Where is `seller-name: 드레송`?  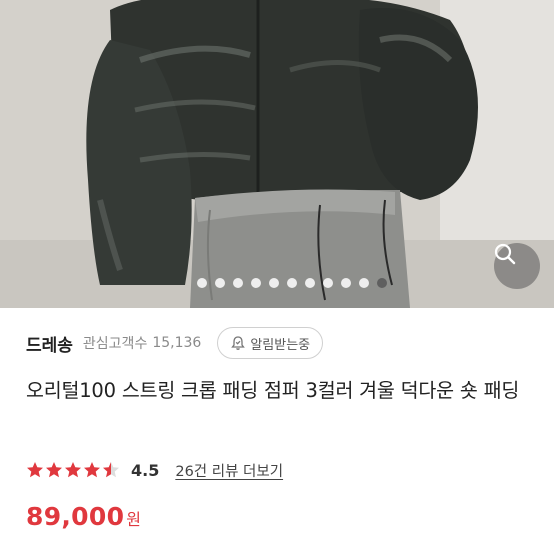 seller-name: 드레송 is located at coordinates (49, 343).